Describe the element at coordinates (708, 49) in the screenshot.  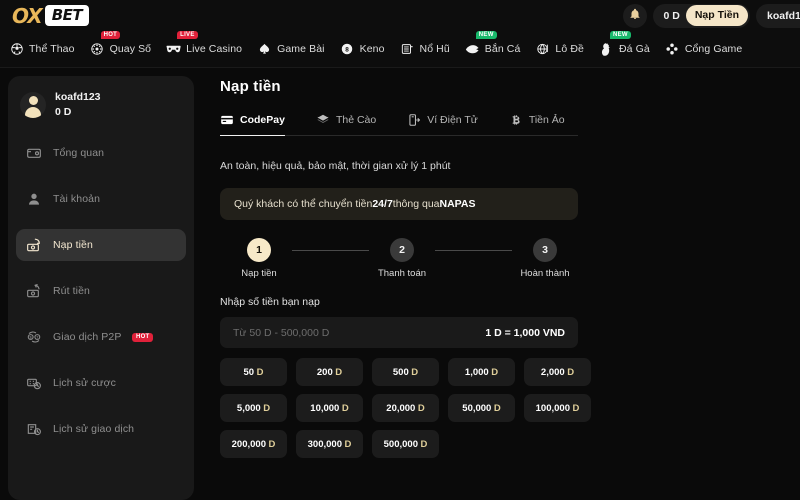
I see `nav-item-9: Cổng Game` at that location.